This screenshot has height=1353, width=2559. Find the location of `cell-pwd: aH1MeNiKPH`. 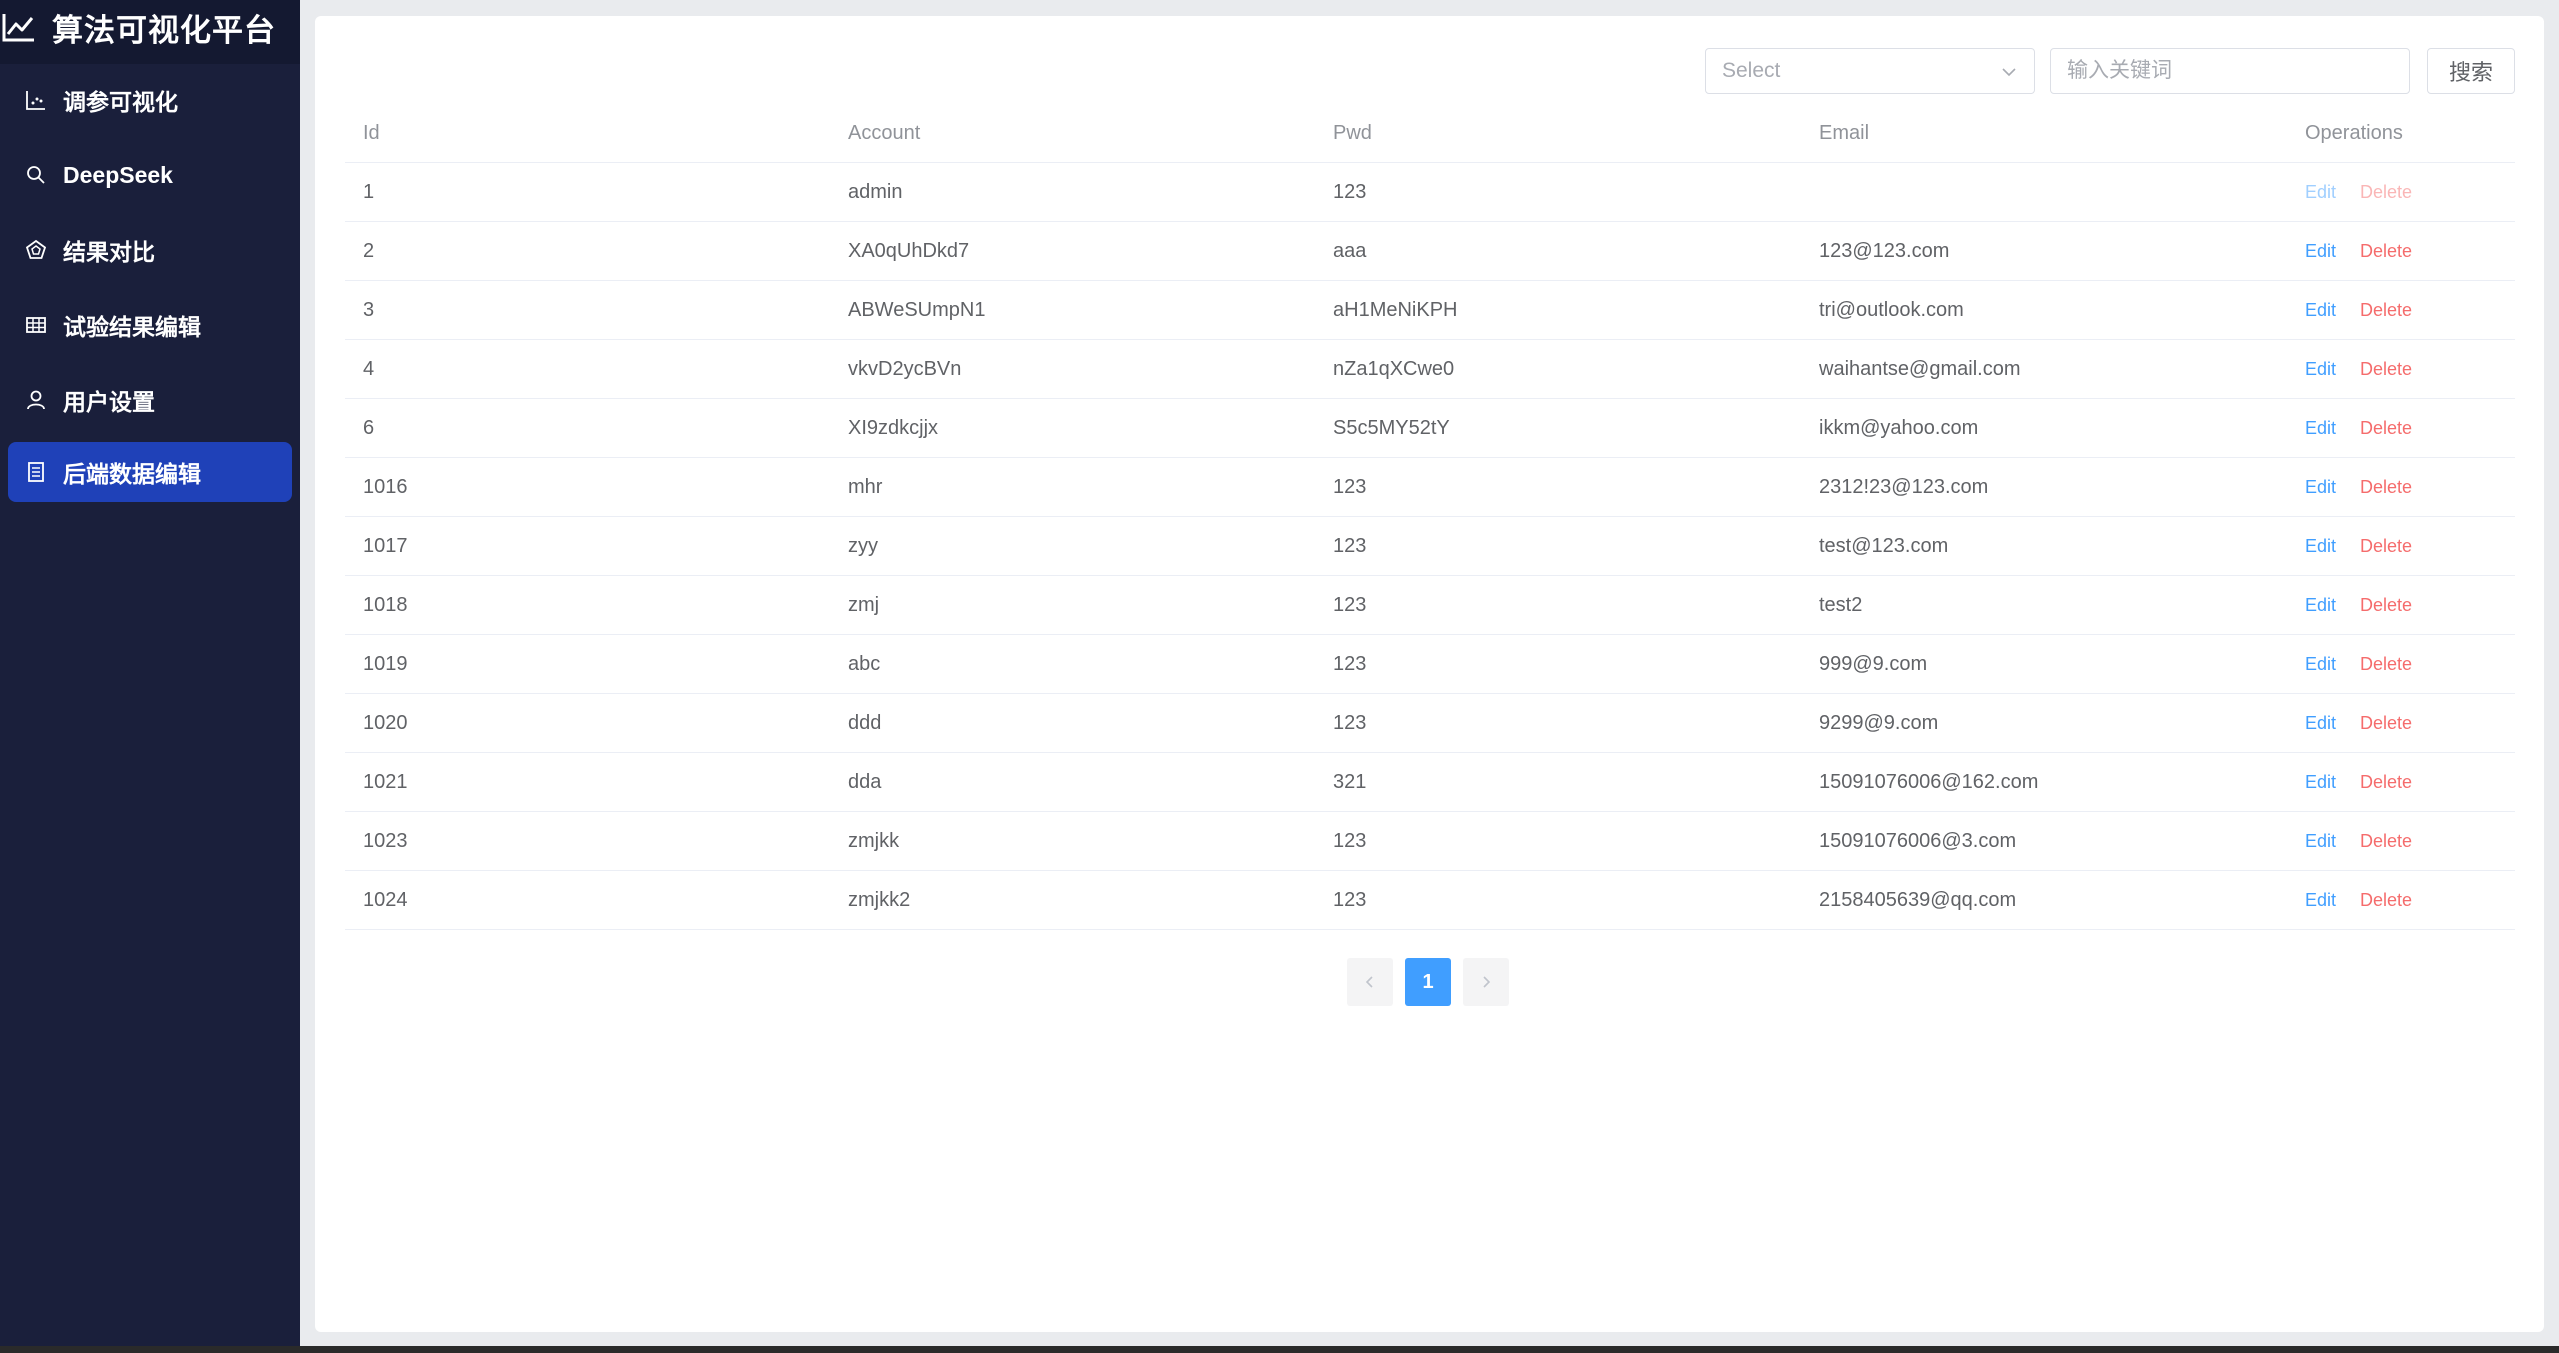

cell-pwd: aH1MeNiKPH is located at coordinates (1395, 310).